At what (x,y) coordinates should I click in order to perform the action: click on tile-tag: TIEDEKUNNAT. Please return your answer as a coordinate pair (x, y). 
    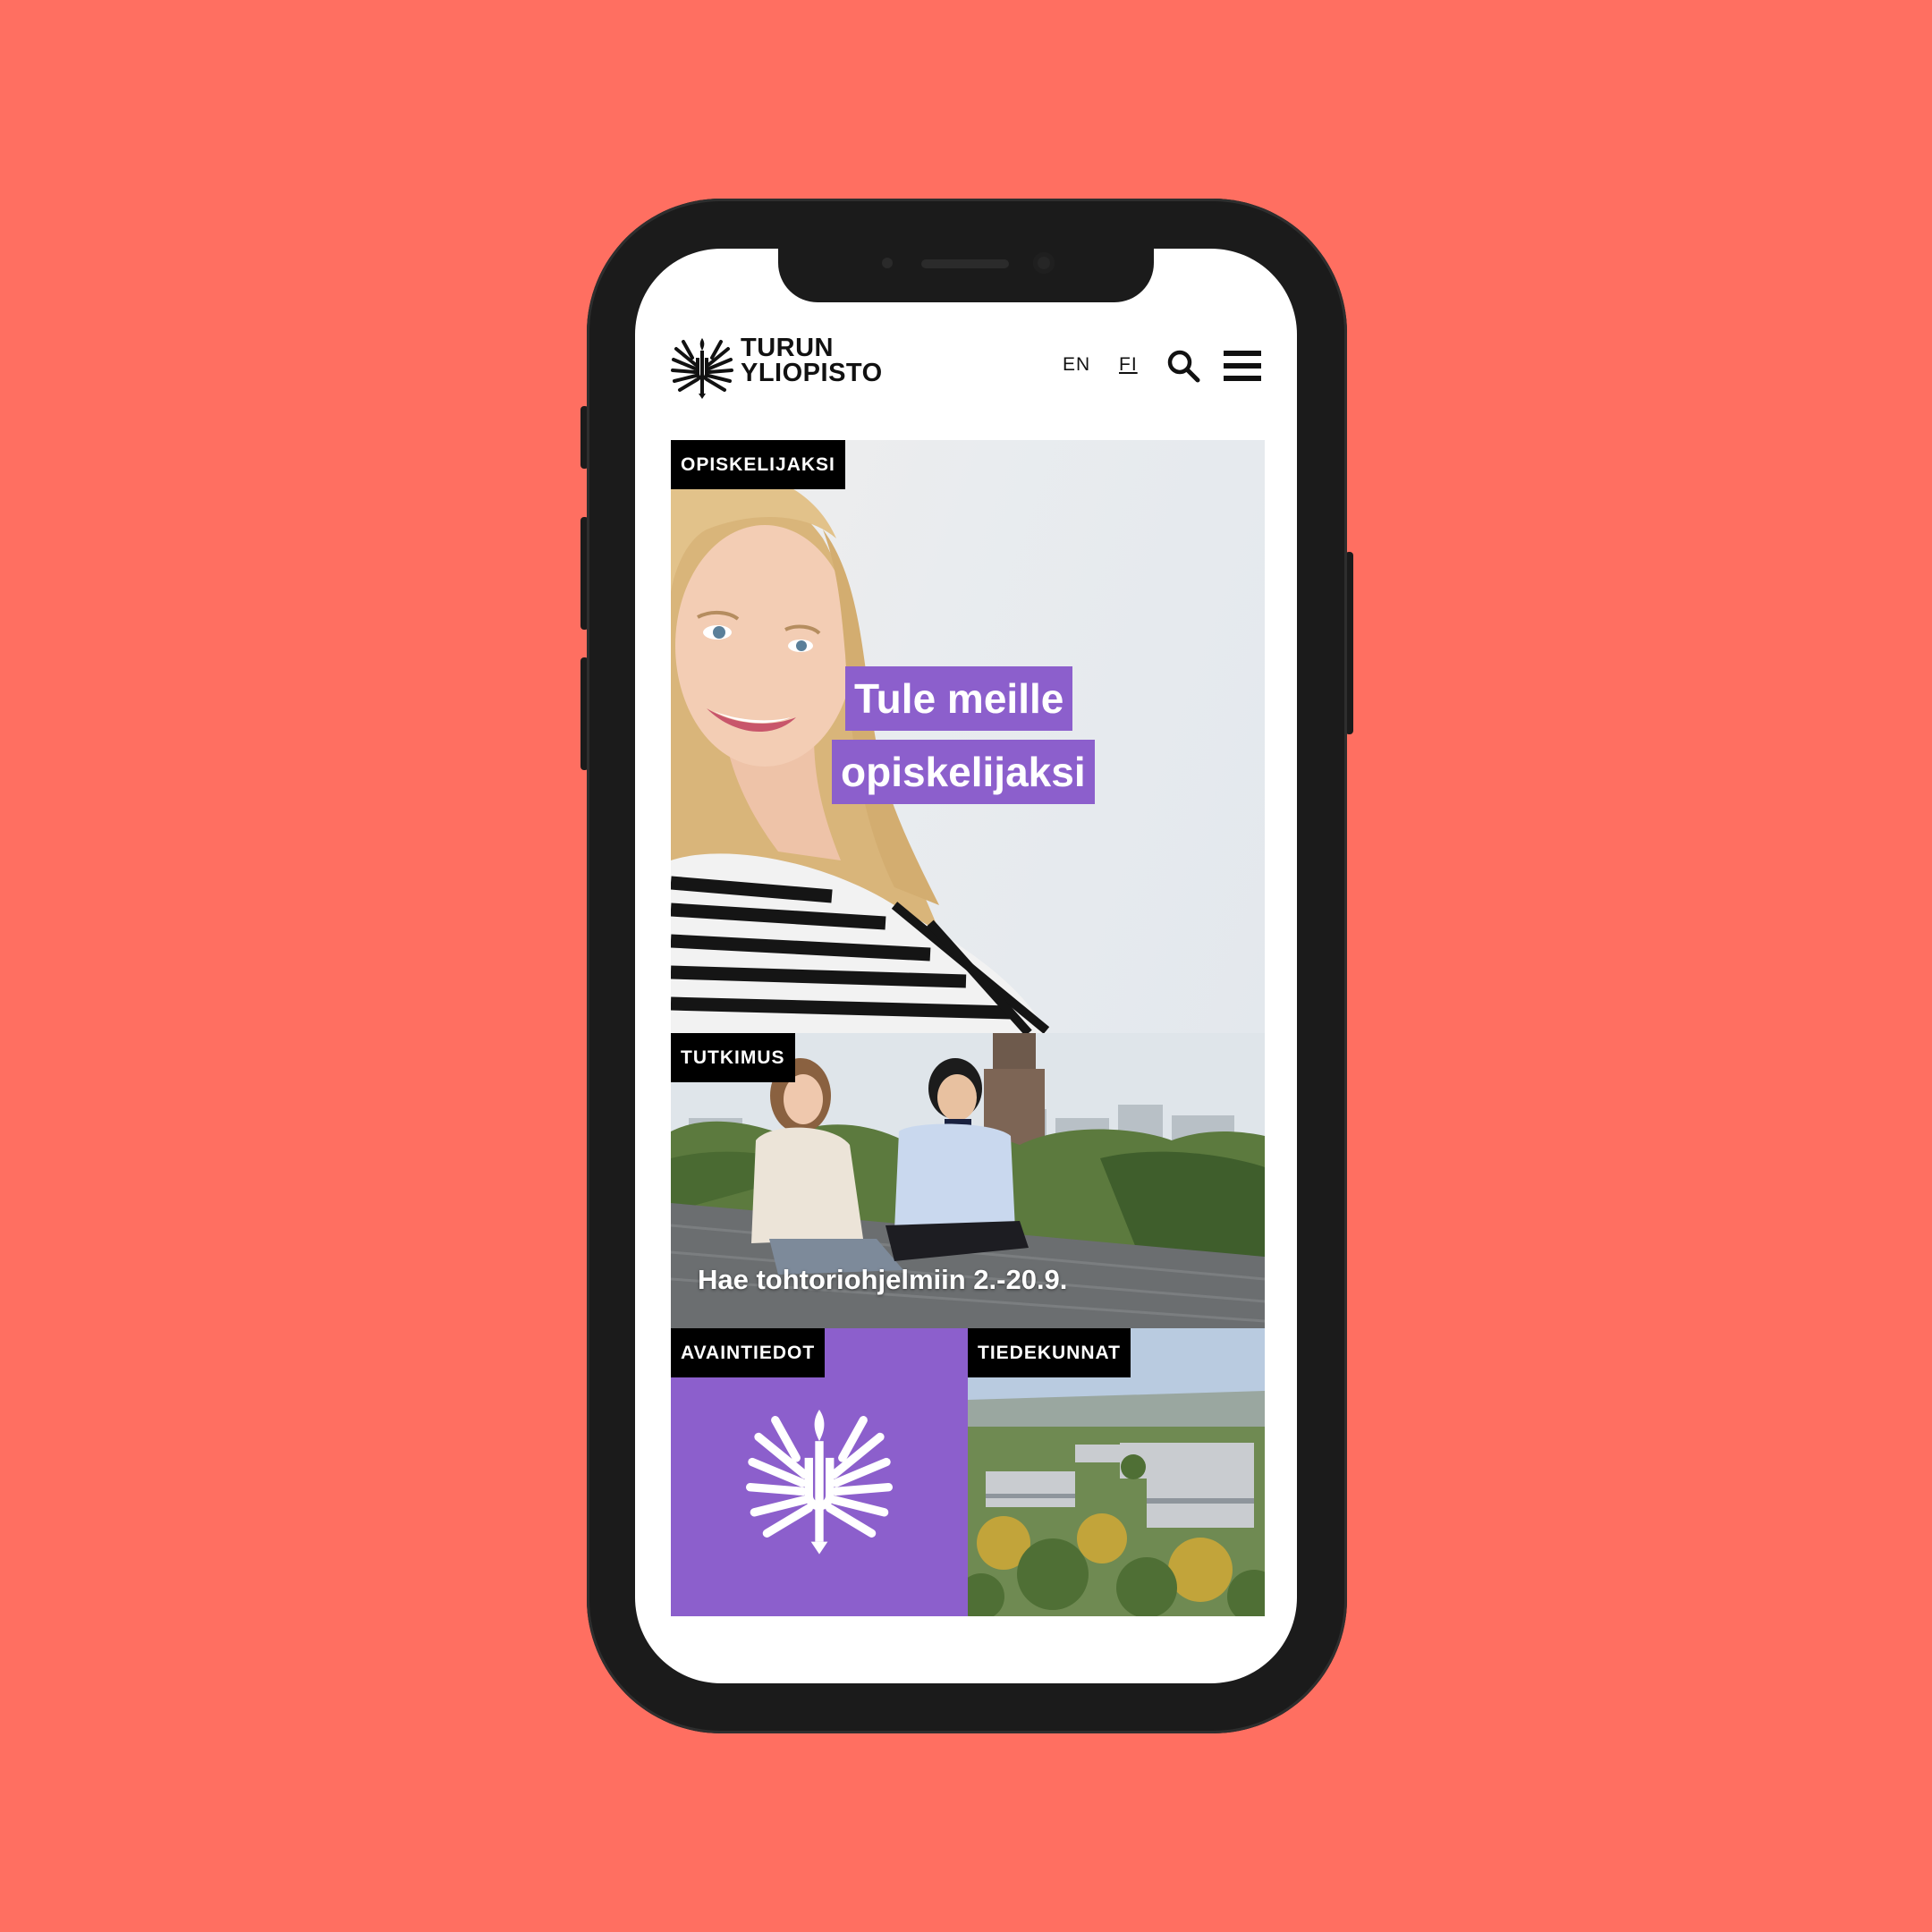
    Looking at the image, I should click on (1049, 1352).